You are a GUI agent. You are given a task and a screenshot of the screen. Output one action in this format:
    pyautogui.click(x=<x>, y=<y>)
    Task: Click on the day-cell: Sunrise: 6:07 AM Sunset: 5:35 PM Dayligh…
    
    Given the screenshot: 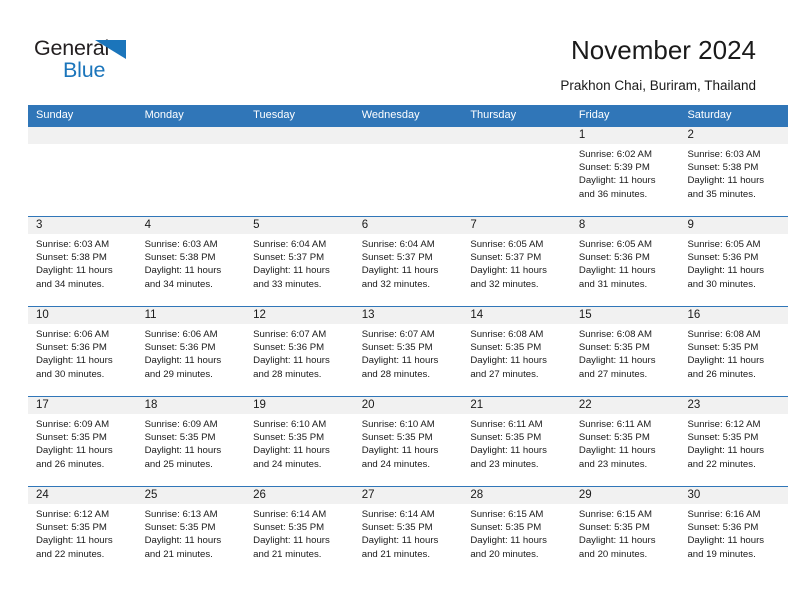 What is the action you would take?
    pyautogui.click(x=408, y=359)
    